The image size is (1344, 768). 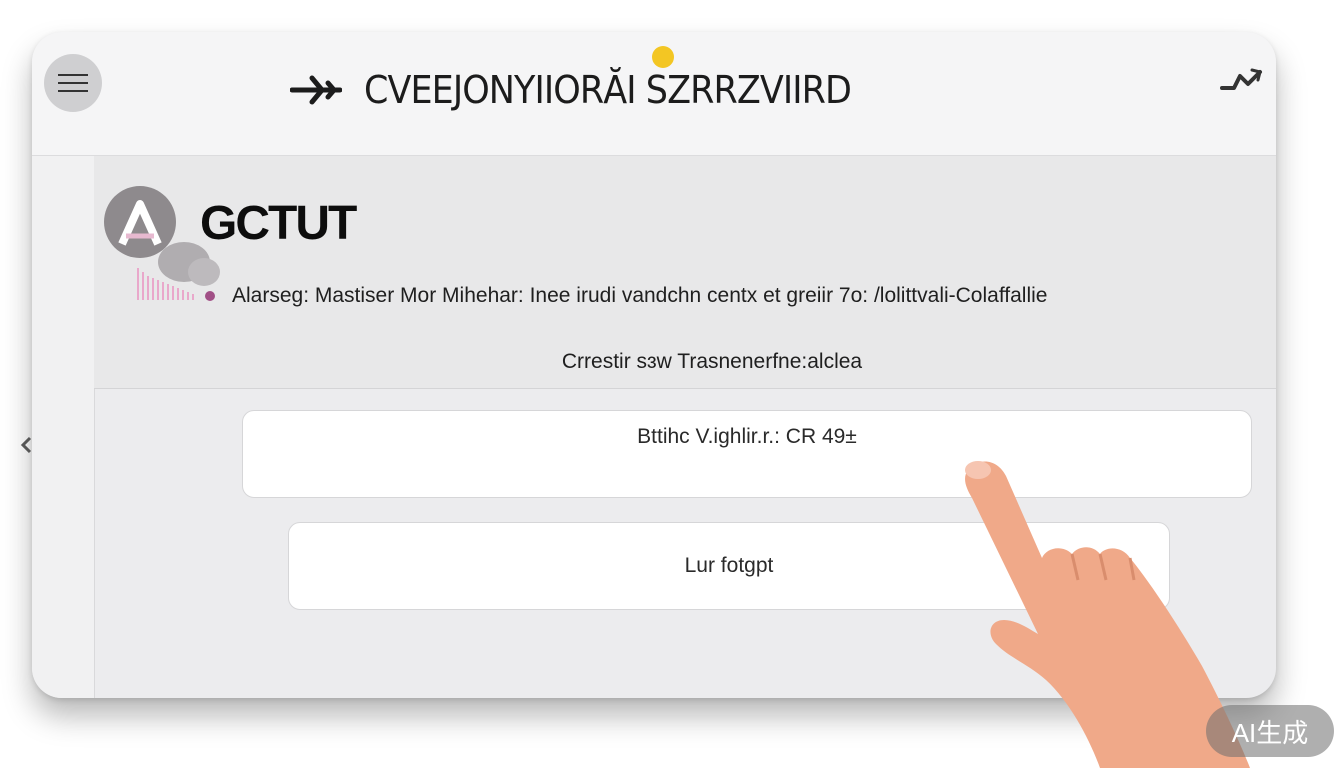 I want to click on primary-option-label: Bttihc V.ighlir.r.: CR 49±, so click(x=747, y=436).